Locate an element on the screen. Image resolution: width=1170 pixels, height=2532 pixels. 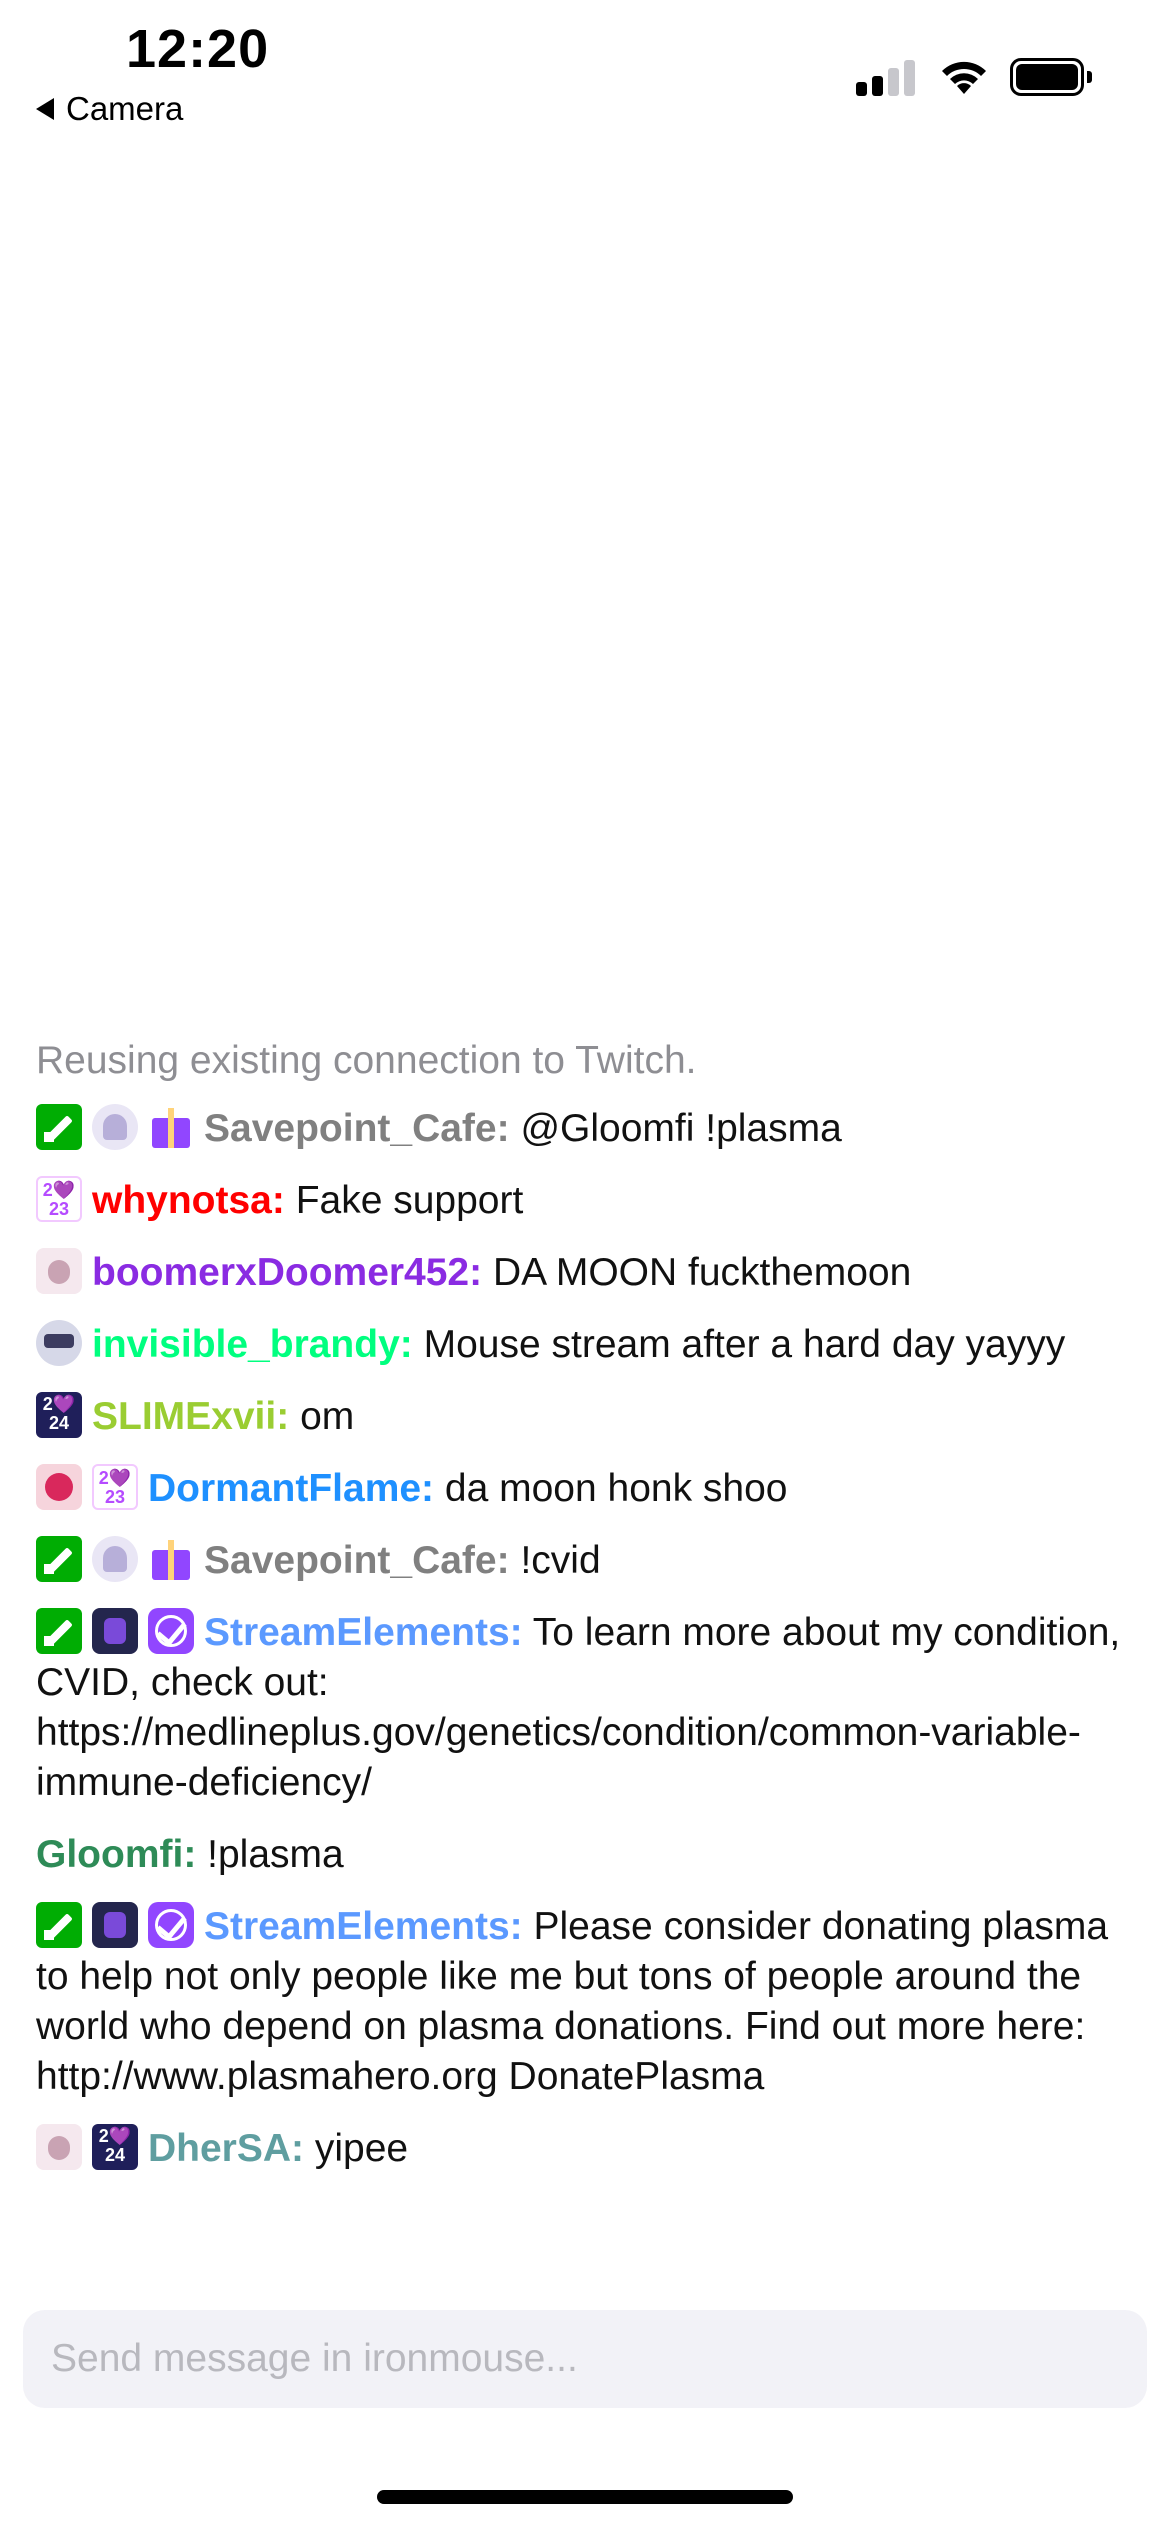
chat-message: boomerxDoomer452: DA MOON fuckthemoon is located at coordinates (586, 1273).